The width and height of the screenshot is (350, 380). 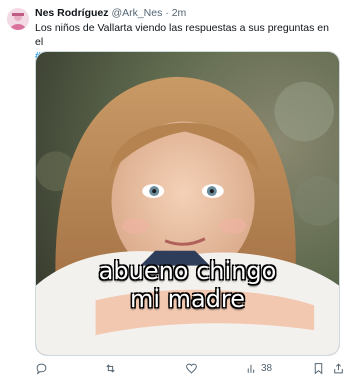 I want to click on heart-icon, so click(x=191, y=368).